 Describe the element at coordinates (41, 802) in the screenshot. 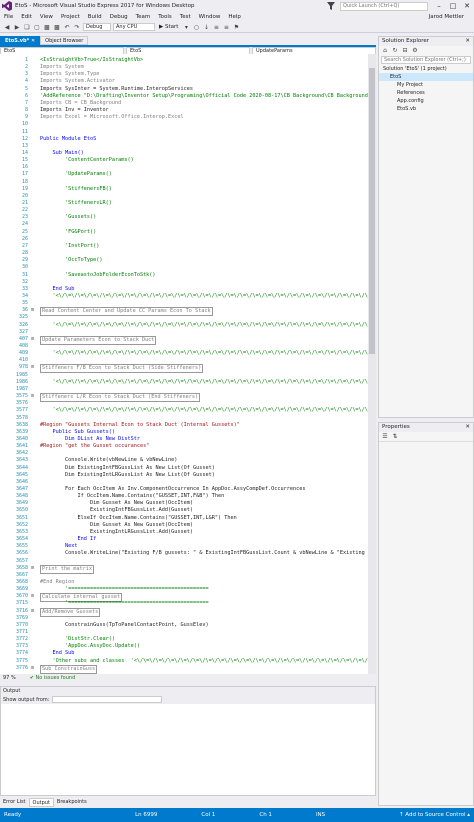

I see `tab-output: Output` at that location.